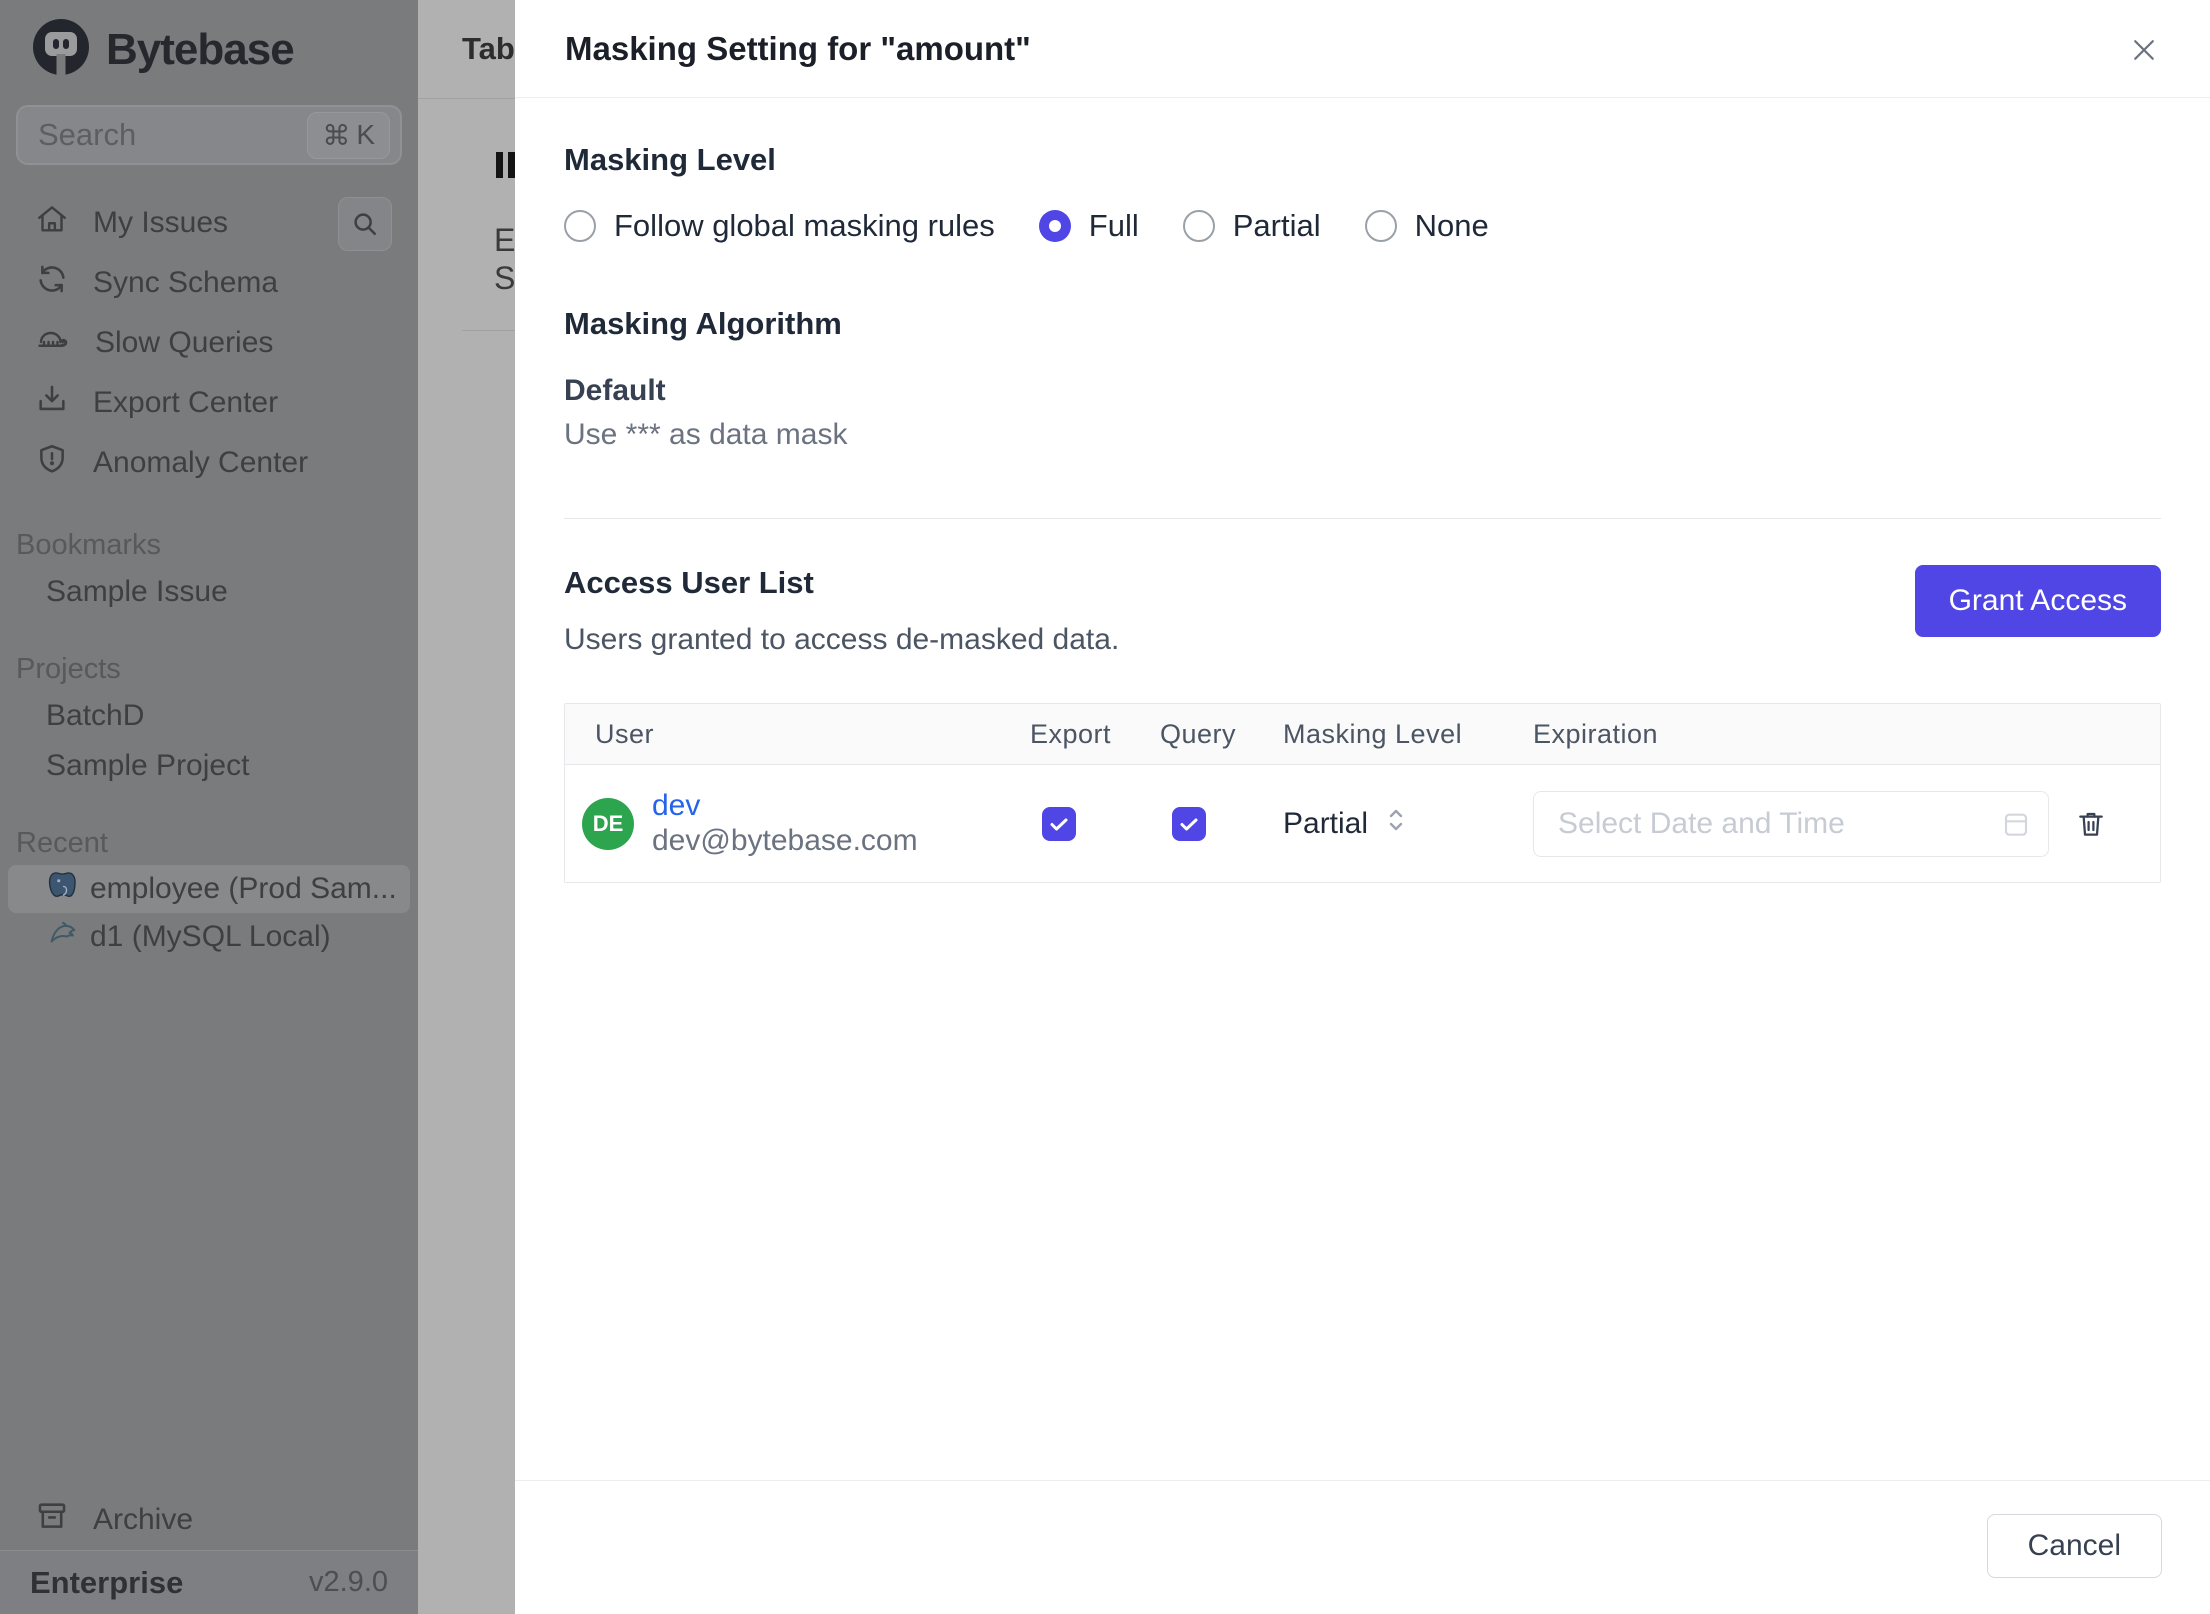 The image size is (2210, 1614). Describe the element at coordinates (1071, 733) in the screenshot. I see `col-header-export: Export` at that location.